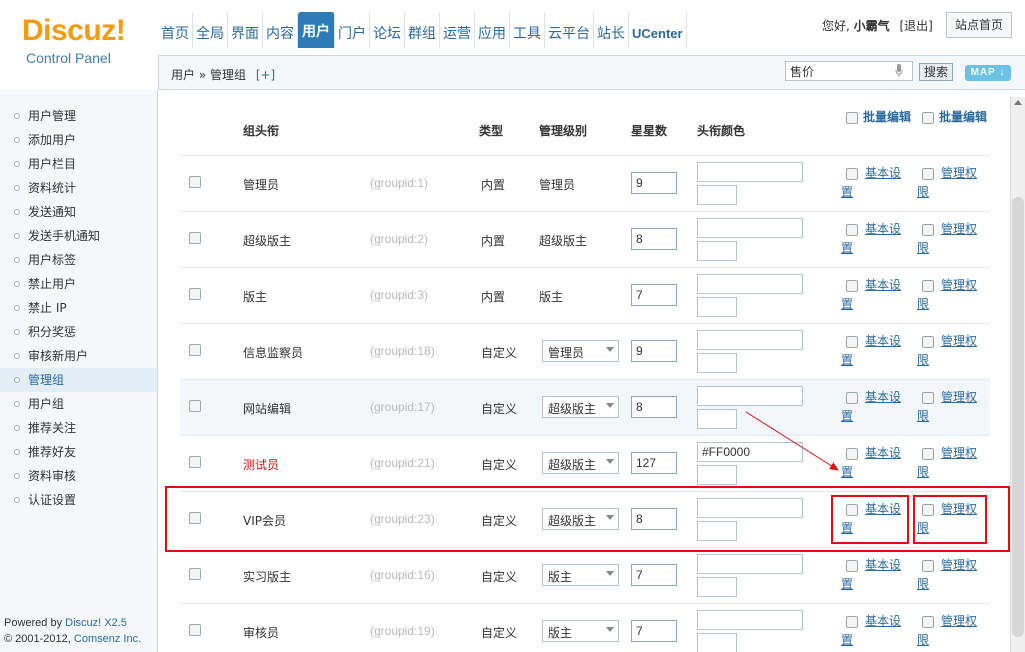 This screenshot has height=652, width=1025. What do you see at coordinates (78, 500) in the screenshot?
I see `sidebar-item: 认证设置` at bounding box center [78, 500].